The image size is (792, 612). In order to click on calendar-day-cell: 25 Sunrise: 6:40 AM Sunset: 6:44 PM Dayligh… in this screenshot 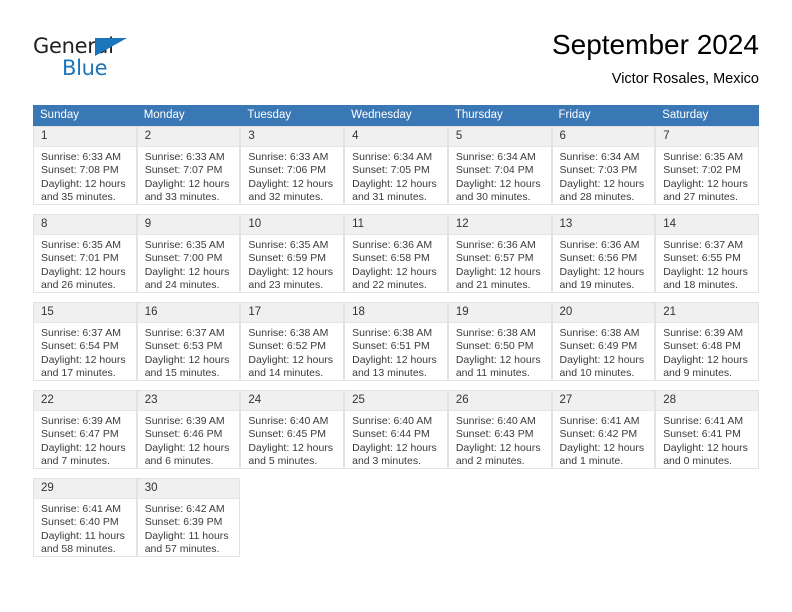, I will do `click(396, 429)`.